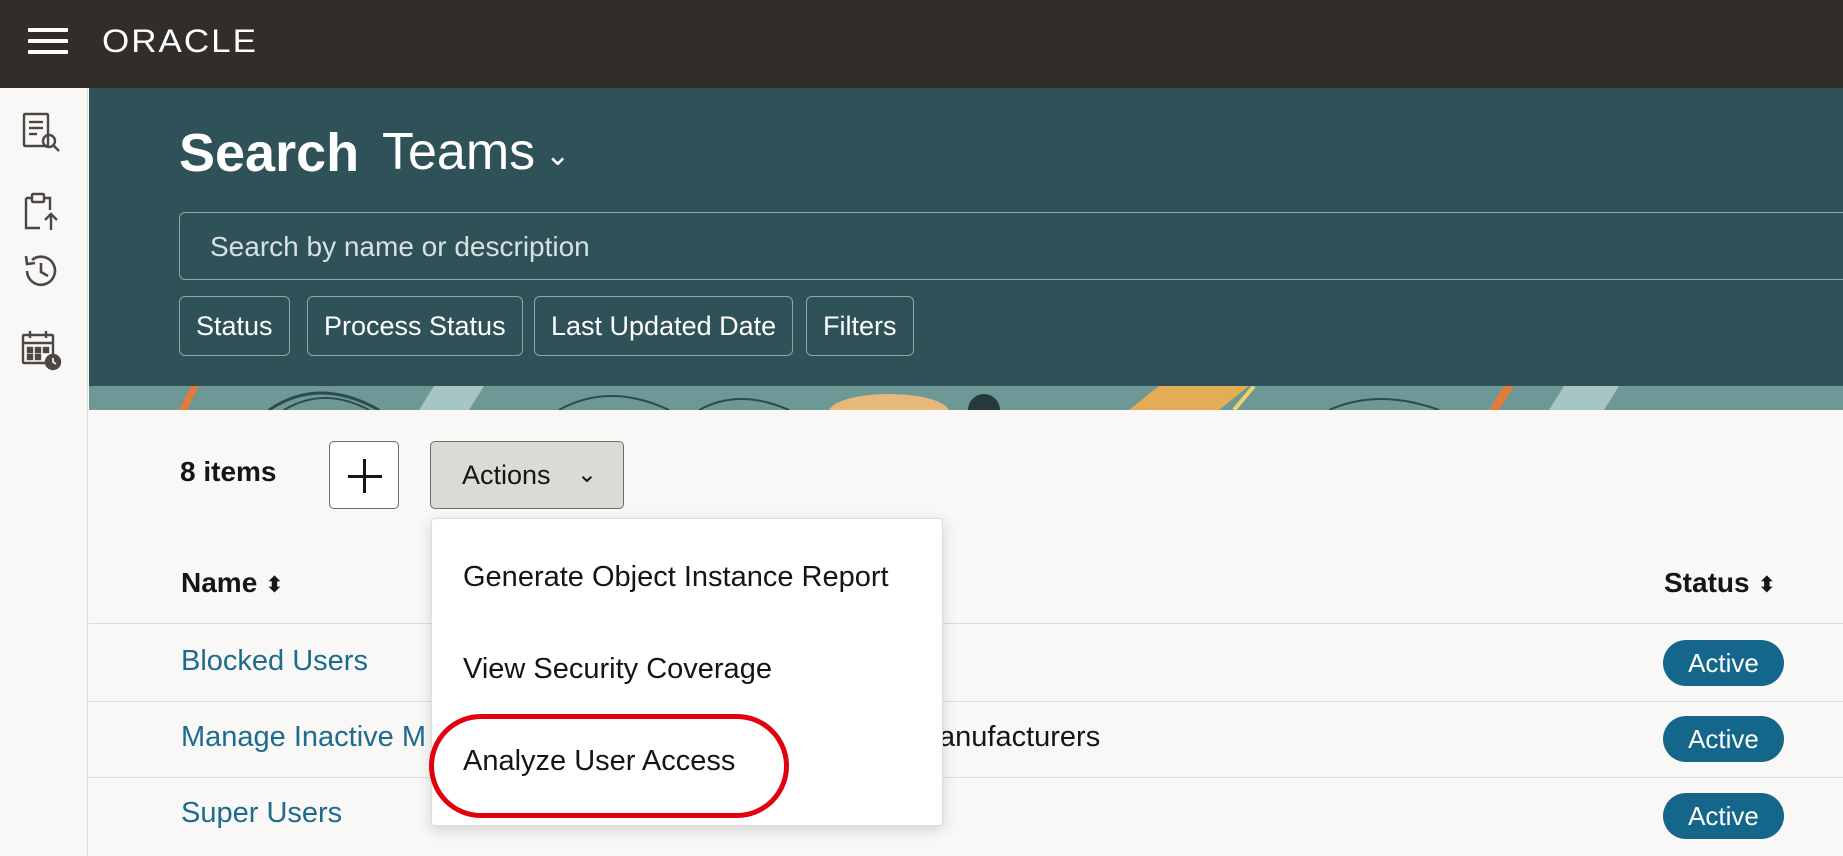 This screenshot has width=1843, height=856. I want to click on column-header-status: Status ⬍, so click(1720, 583).